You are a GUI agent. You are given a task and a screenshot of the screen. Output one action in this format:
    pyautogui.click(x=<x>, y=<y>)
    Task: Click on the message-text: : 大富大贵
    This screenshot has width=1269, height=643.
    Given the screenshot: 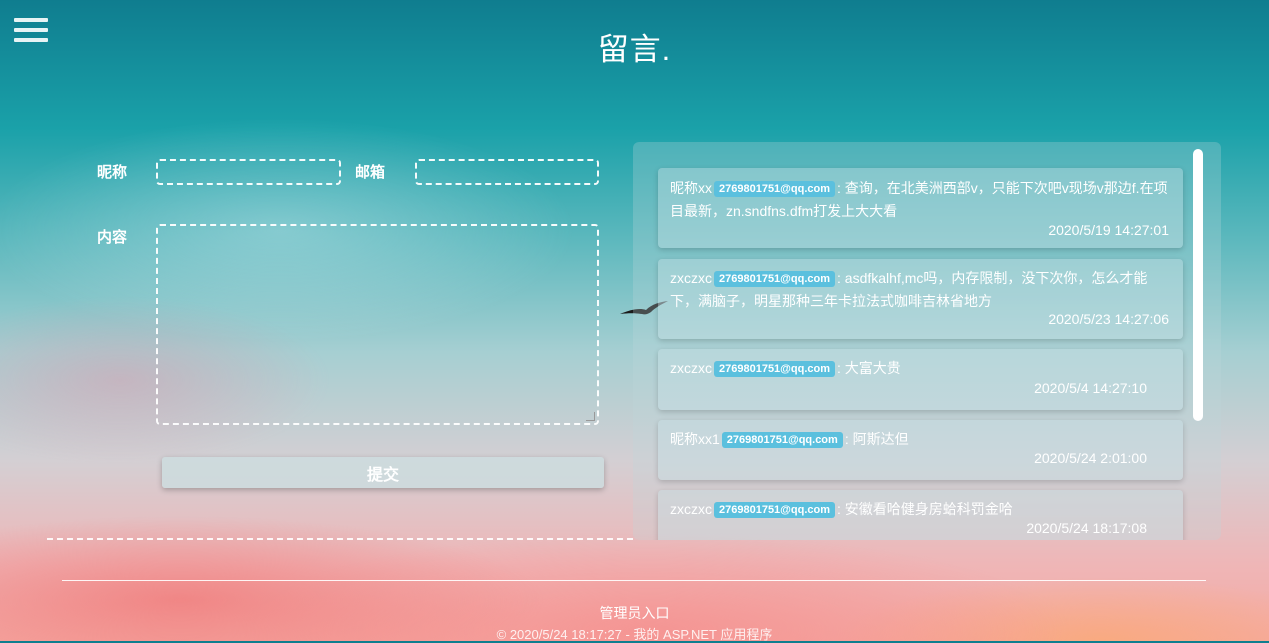 What is the action you would take?
    pyautogui.click(x=869, y=368)
    